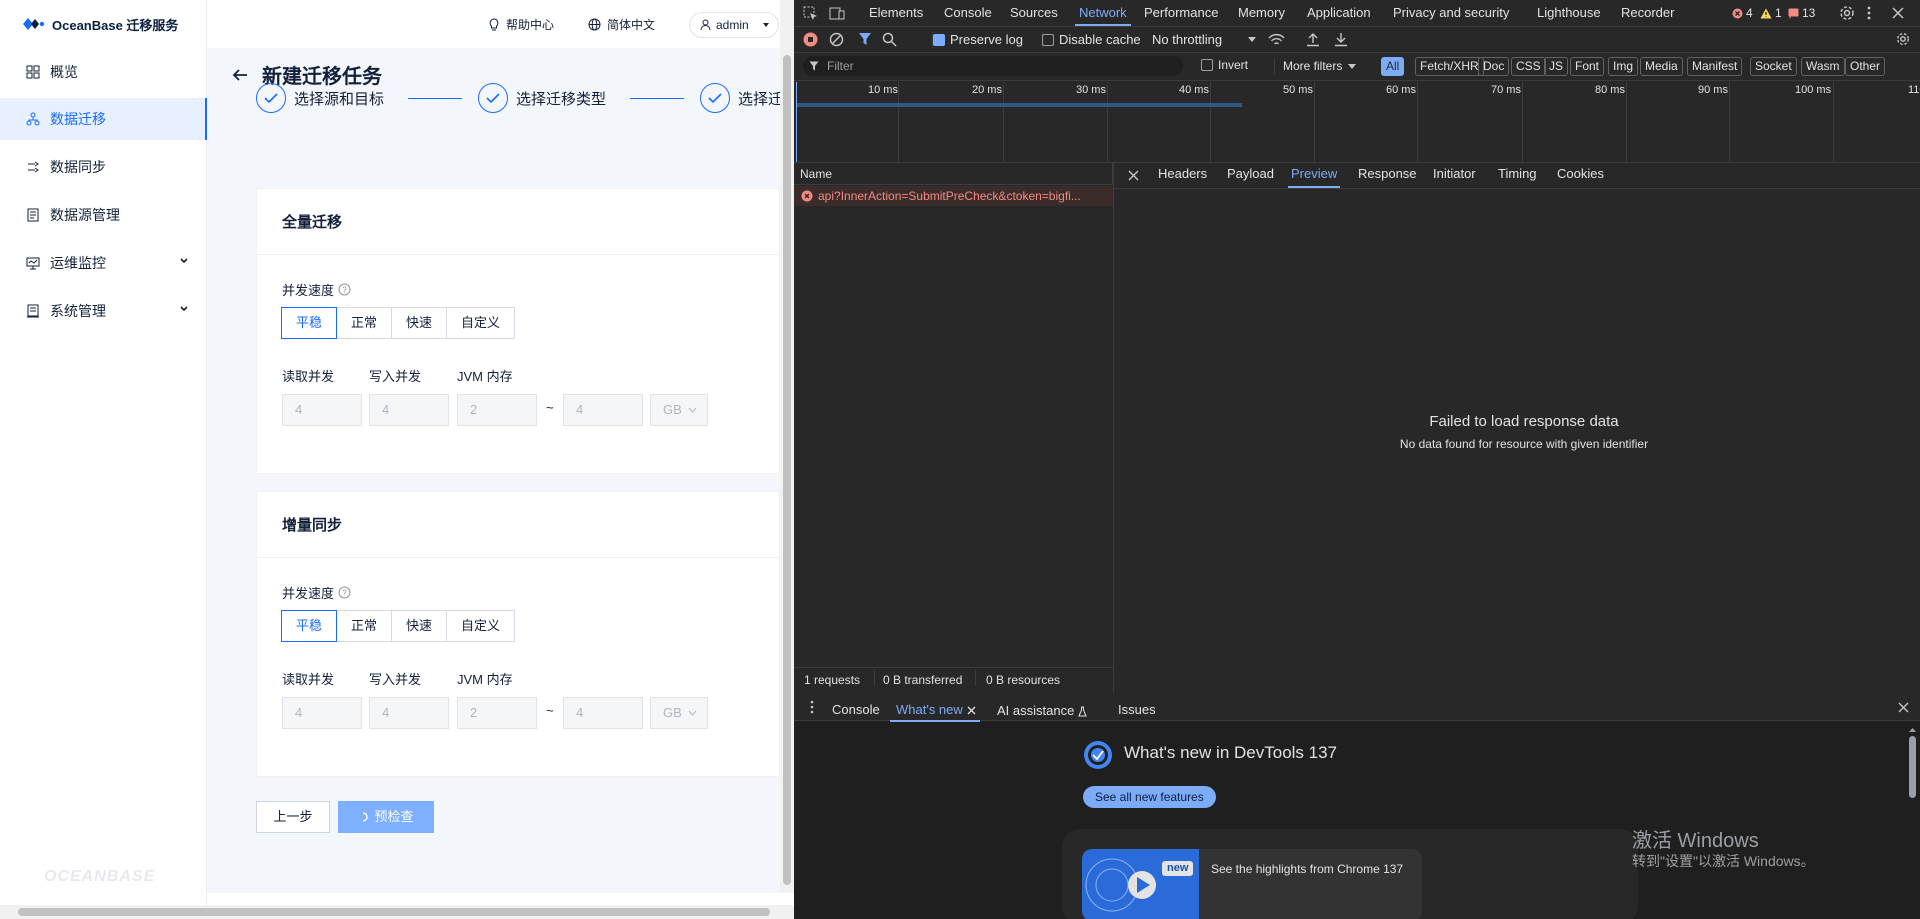  What do you see at coordinates (103, 72) in the screenshot?
I see `sidebar-item-overview: 概览` at bounding box center [103, 72].